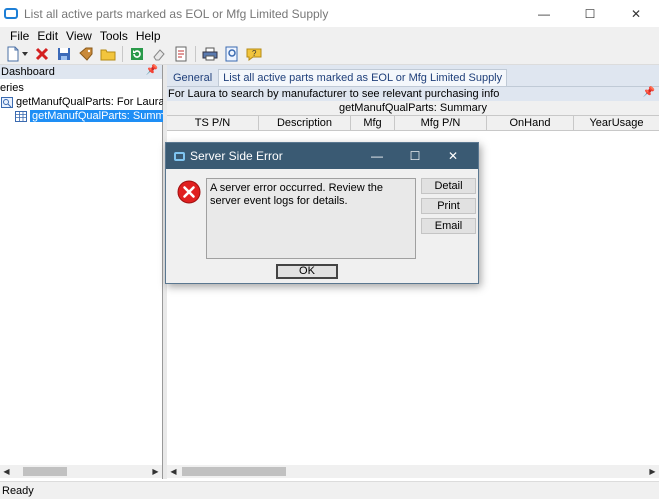  I want to click on ok-button: OK, so click(307, 271).